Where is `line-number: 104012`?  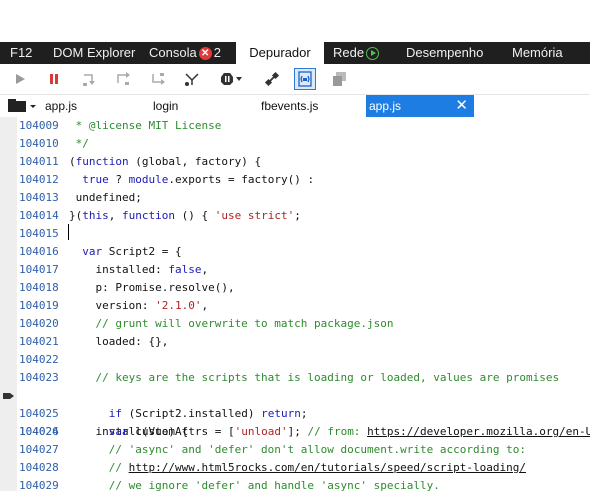
line-number: 104012 is located at coordinates (39, 179).